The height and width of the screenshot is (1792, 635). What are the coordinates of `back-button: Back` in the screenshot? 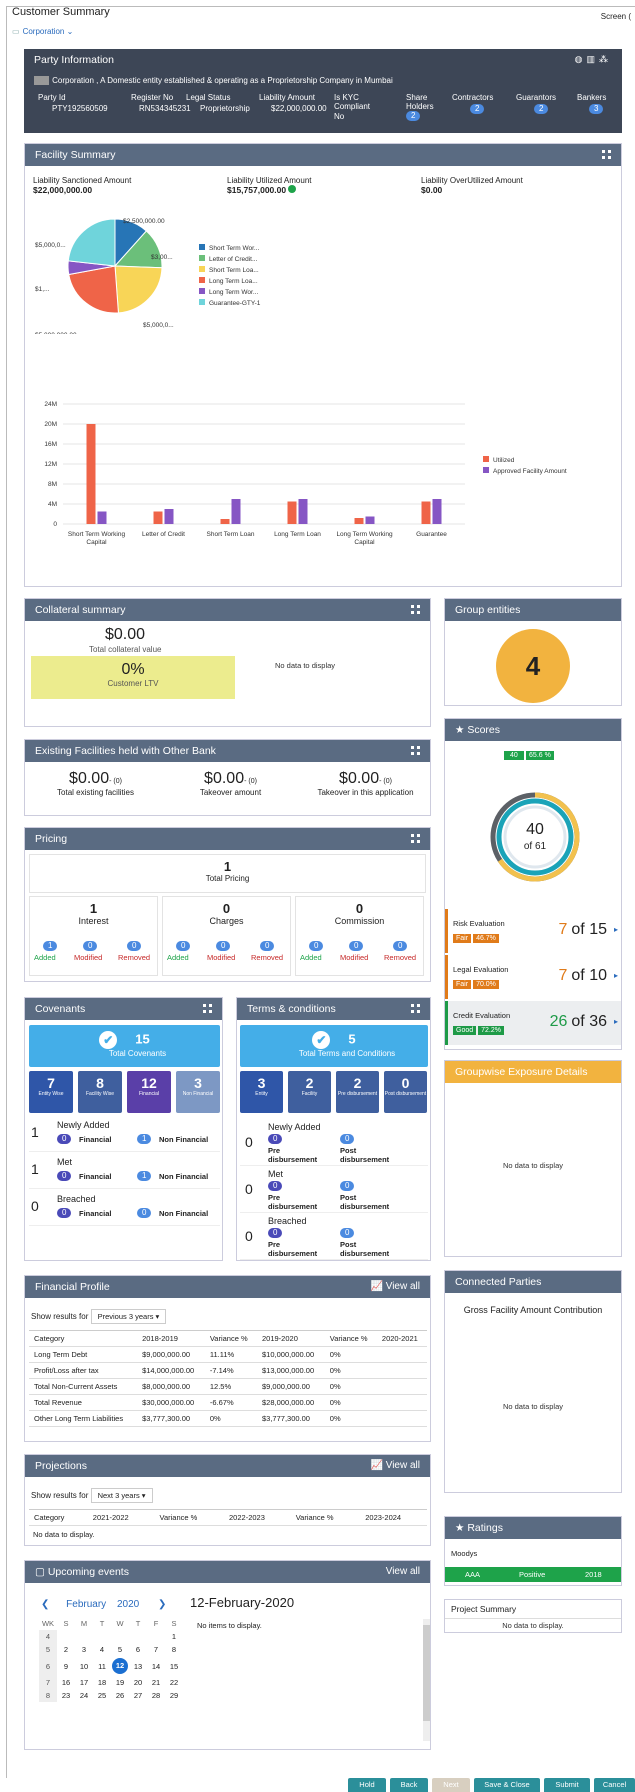 It's located at (409, 1785).